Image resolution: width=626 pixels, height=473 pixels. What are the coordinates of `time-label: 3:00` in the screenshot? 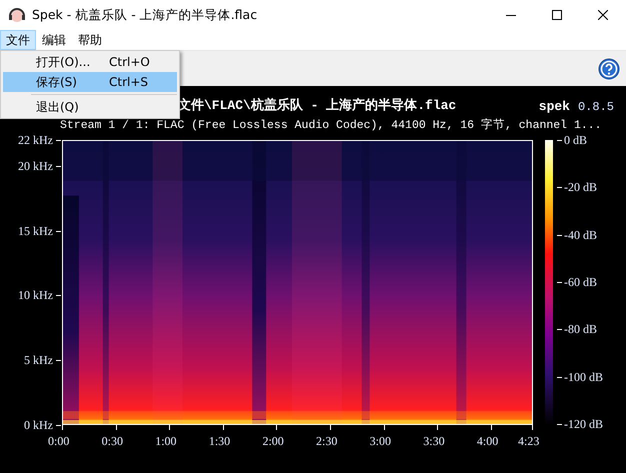 It's located at (381, 441).